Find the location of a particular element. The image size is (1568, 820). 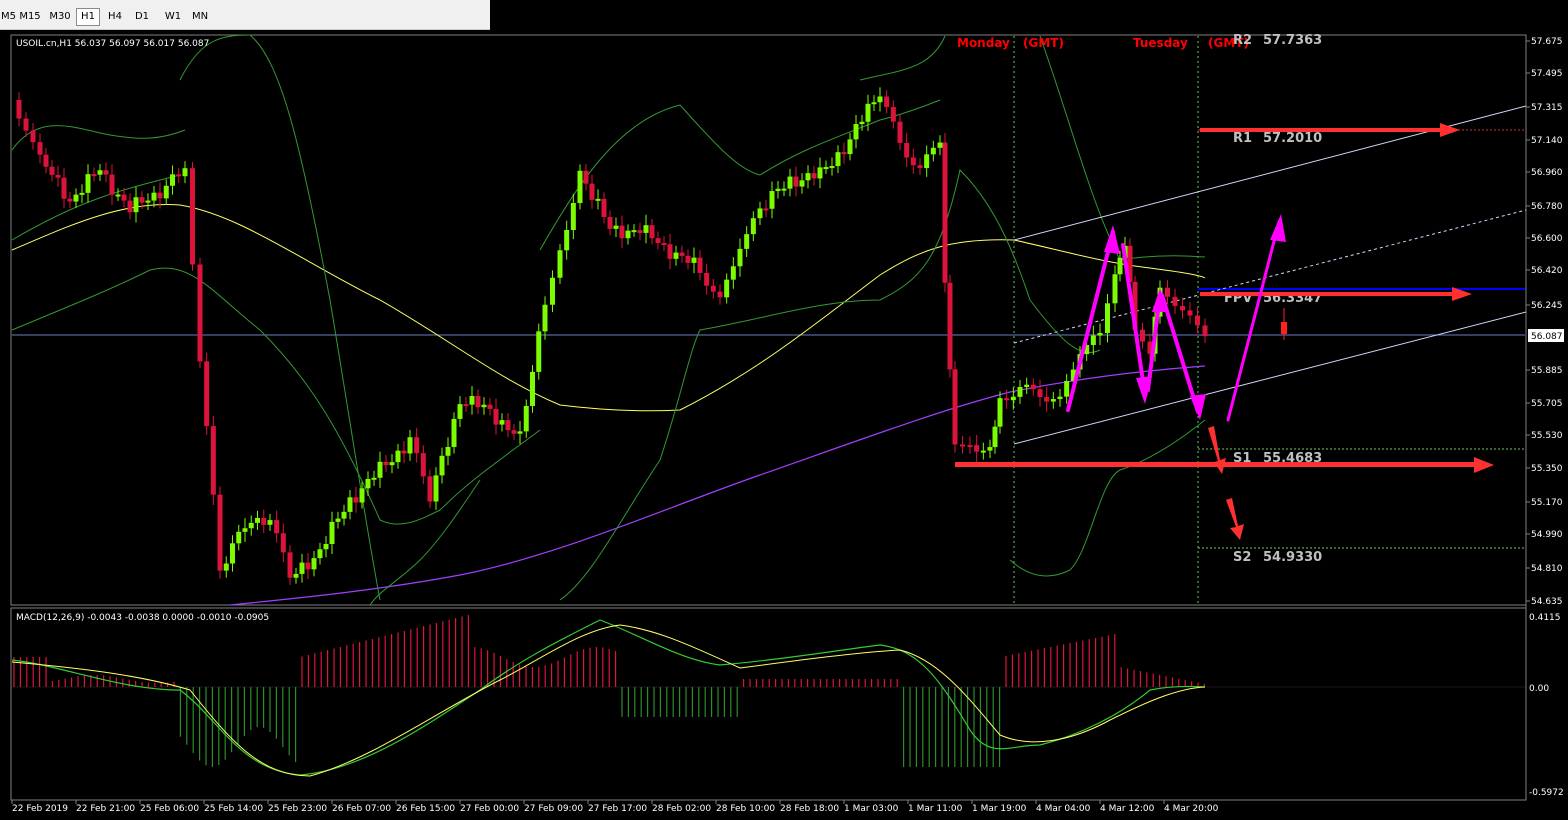

timeframe-h1-button: H1 is located at coordinates (88, 17).